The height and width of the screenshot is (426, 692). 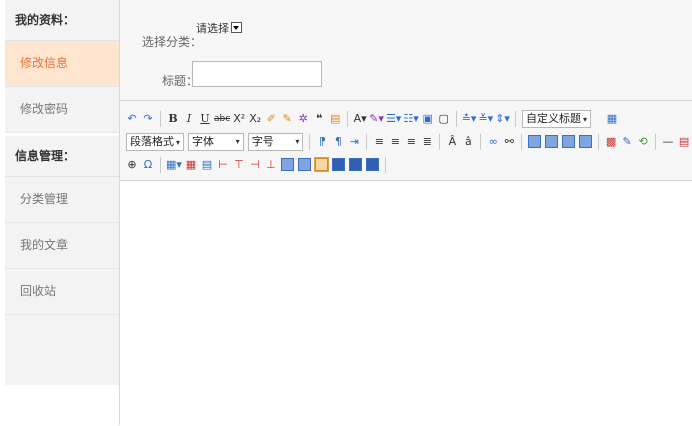 What do you see at coordinates (502, 119) in the screenshot?
I see `line-height-icon: ⇕▾` at bounding box center [502, 119].